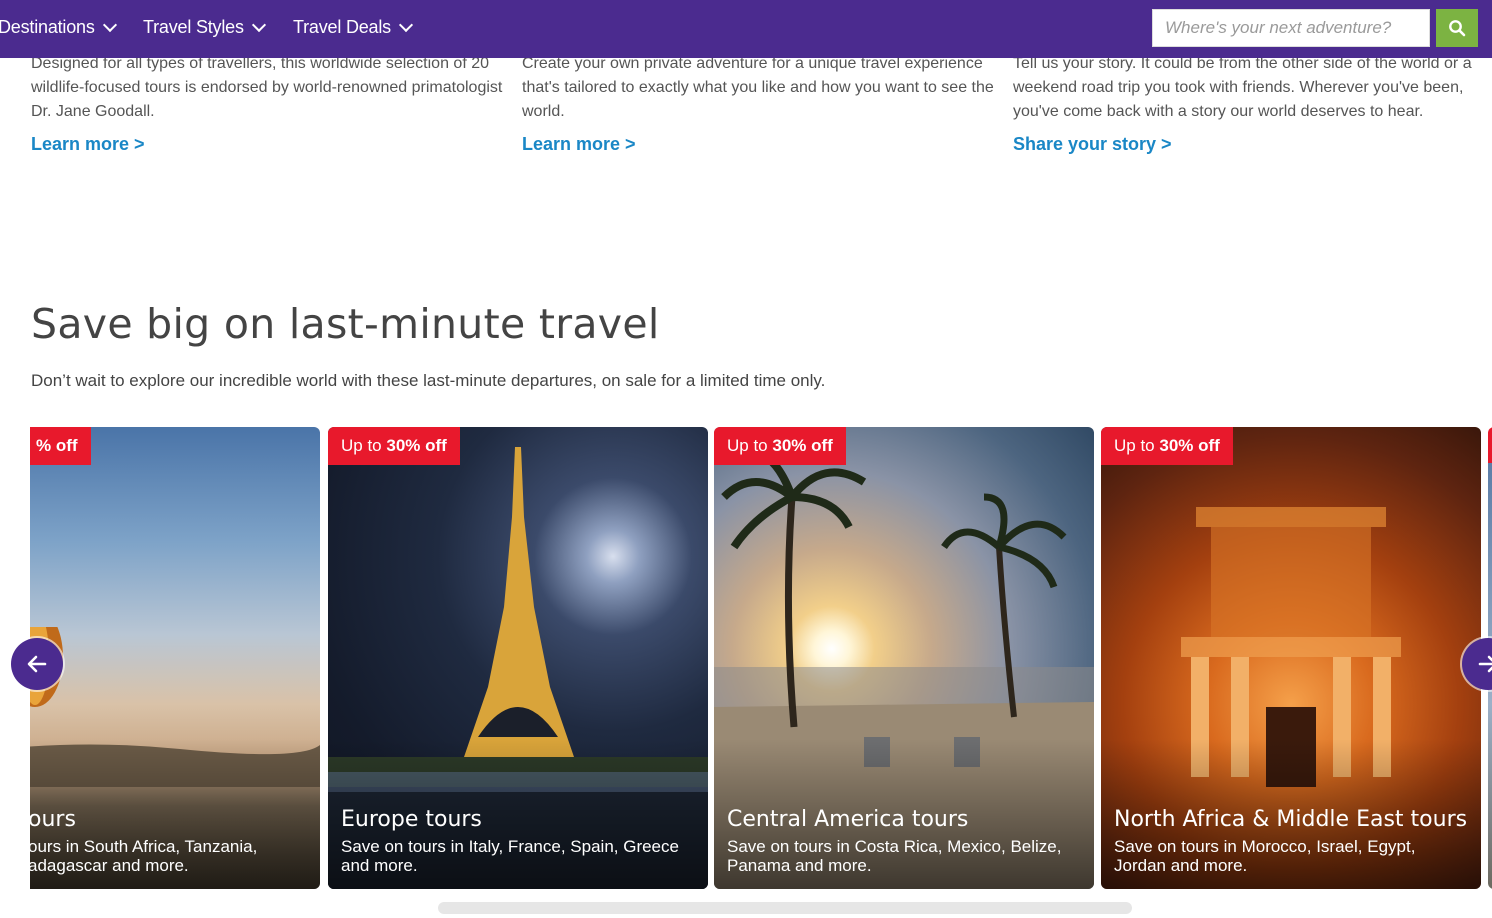 This screenshot has height=918, width=1492. I want to click on top-nav: Destinations Travel Styles Travel Deals, so click(746, 29).